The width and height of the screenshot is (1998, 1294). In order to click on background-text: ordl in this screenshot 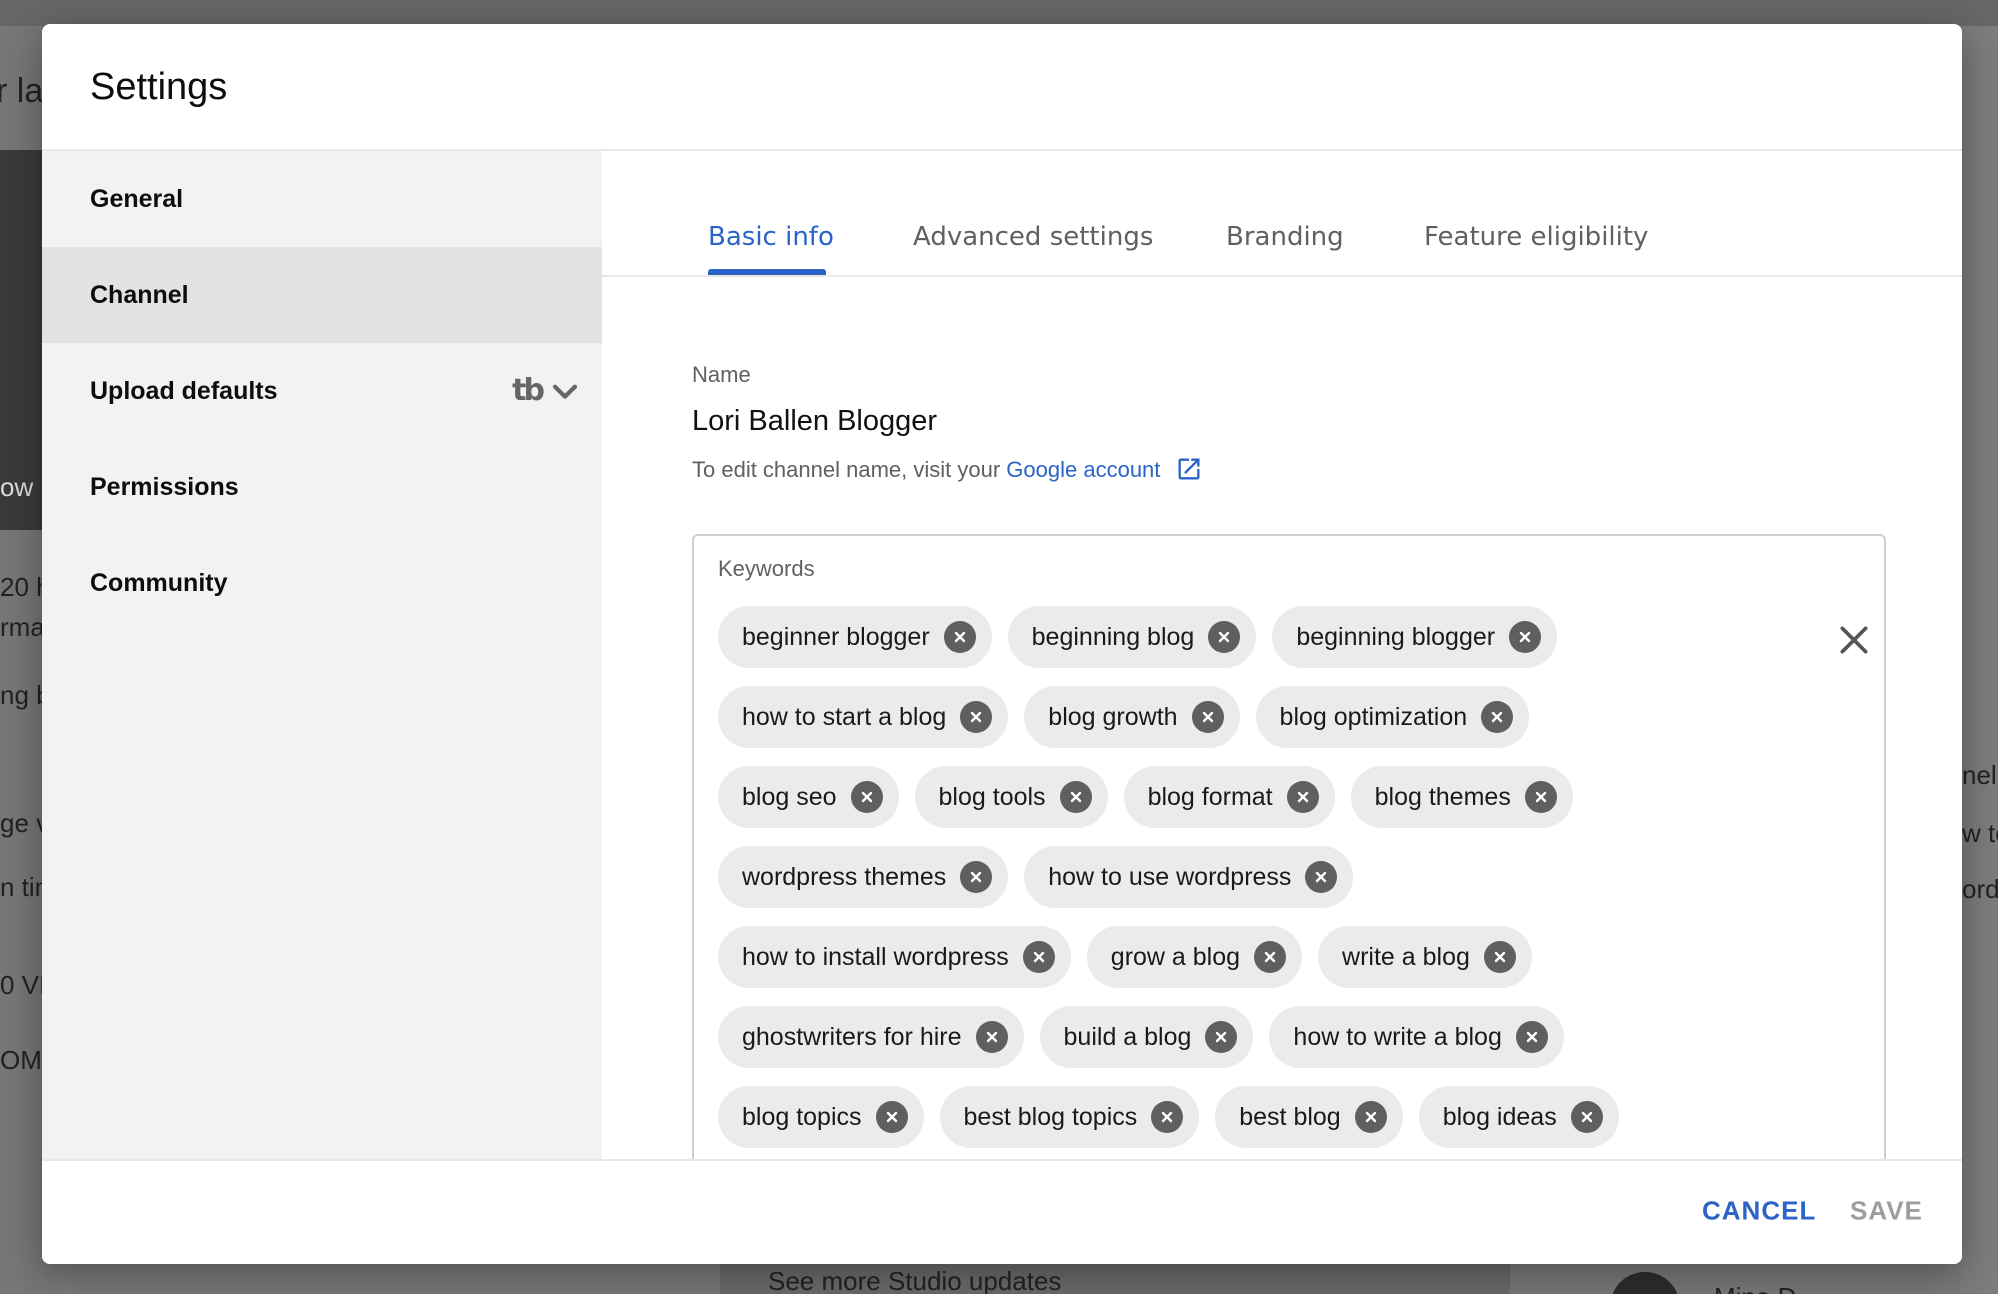, I will do `click(1980, 889)`.